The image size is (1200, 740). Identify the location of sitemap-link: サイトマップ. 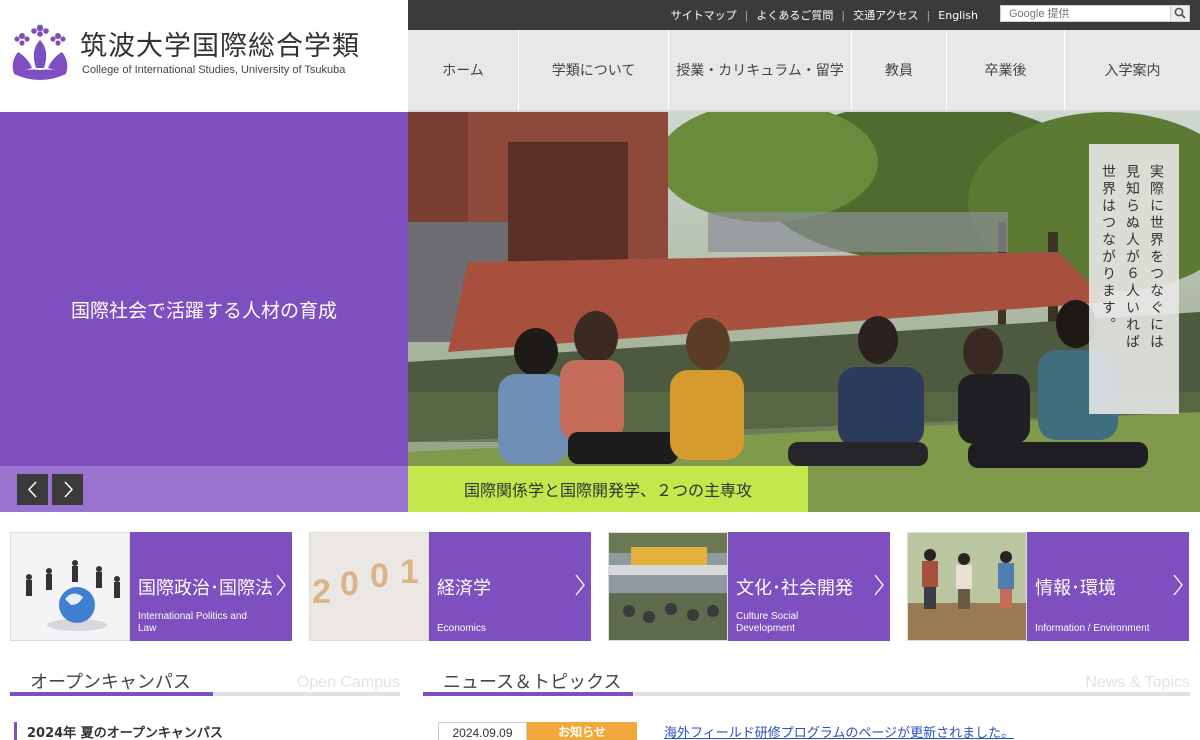
(704, 15).